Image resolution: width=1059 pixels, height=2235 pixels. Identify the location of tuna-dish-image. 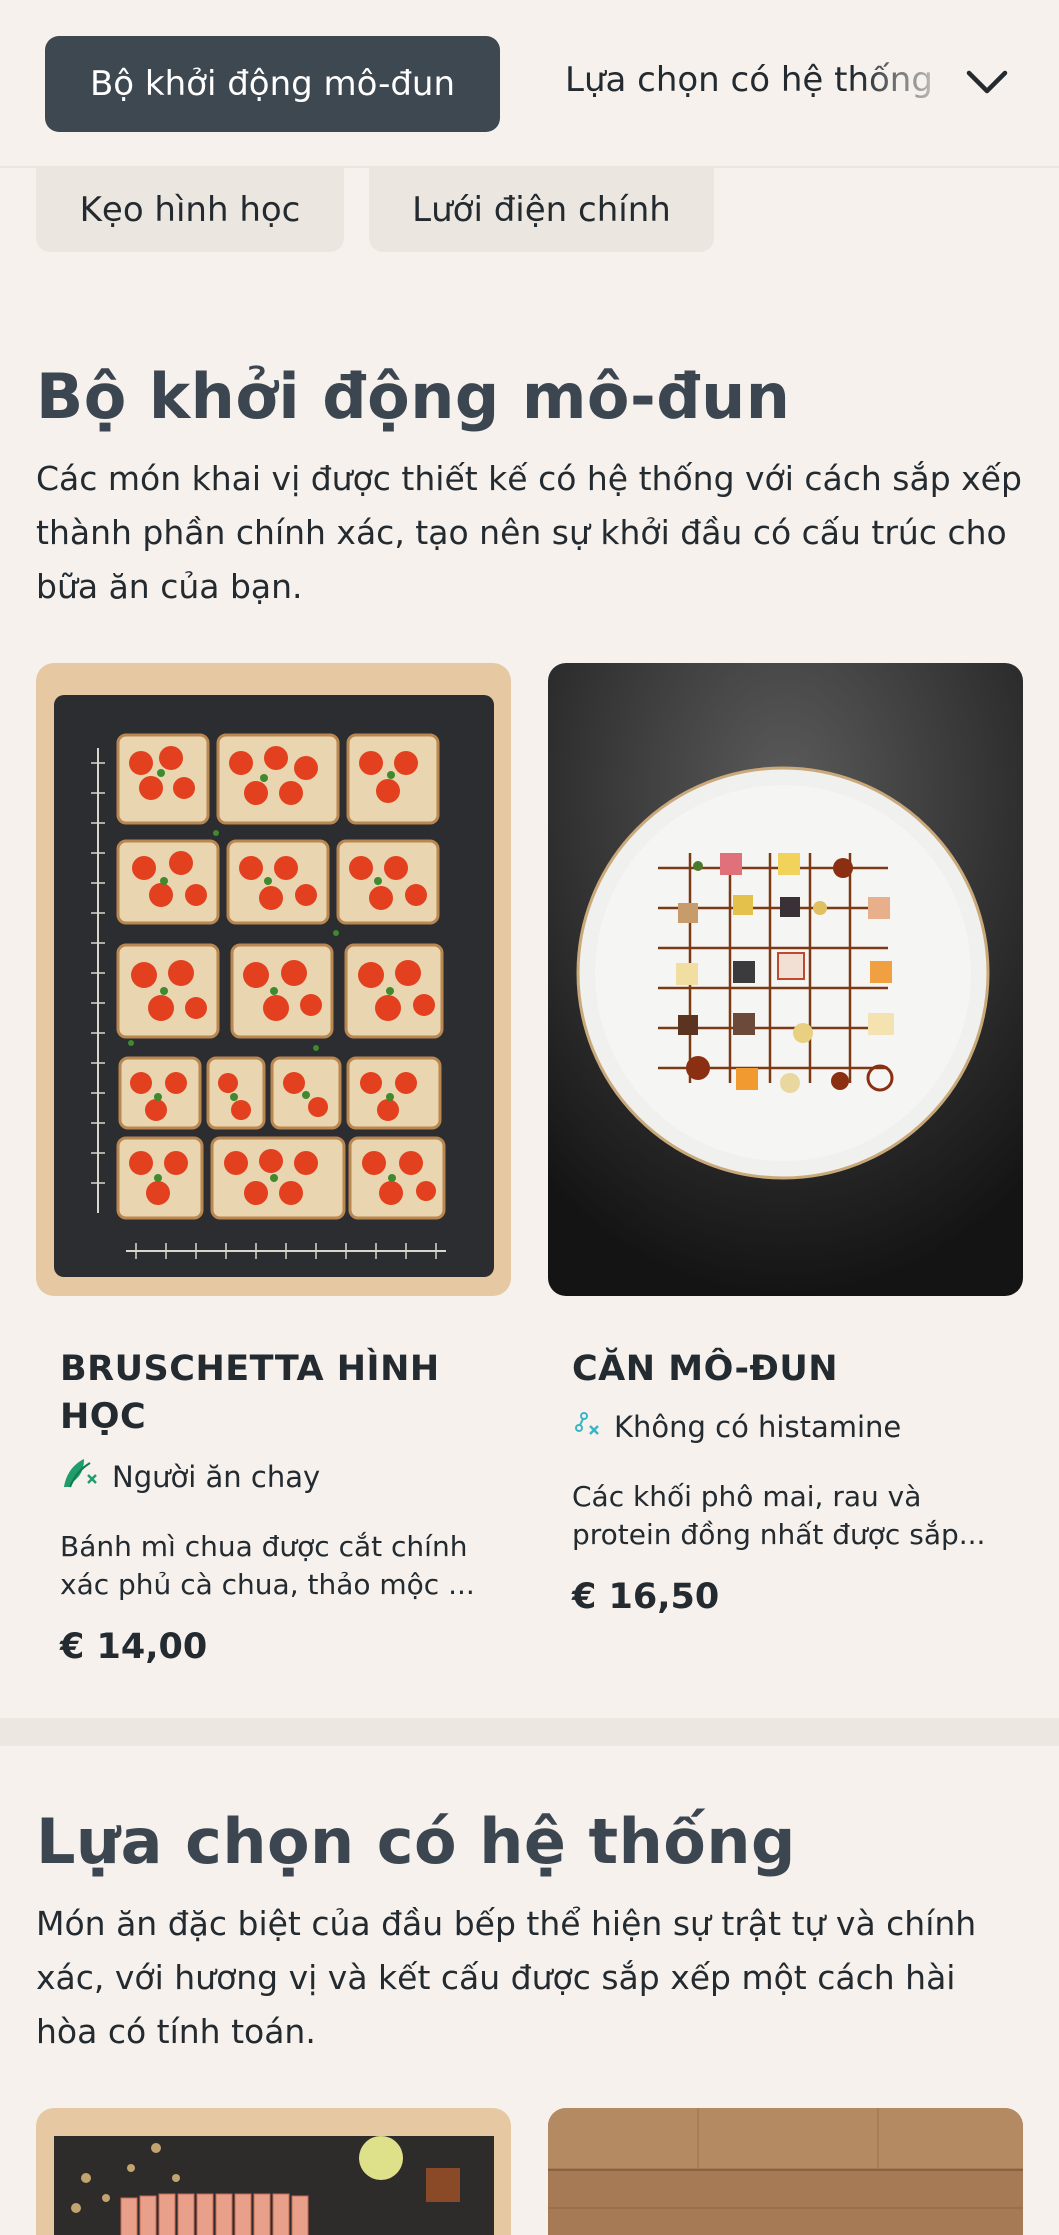
(273, 2171).